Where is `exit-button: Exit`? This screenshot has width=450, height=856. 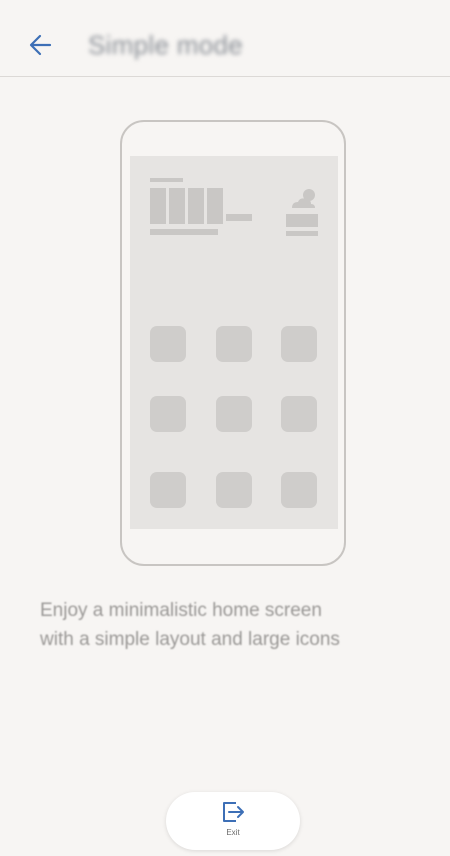 exit-button: Exit is located at coordinates (233, 821).